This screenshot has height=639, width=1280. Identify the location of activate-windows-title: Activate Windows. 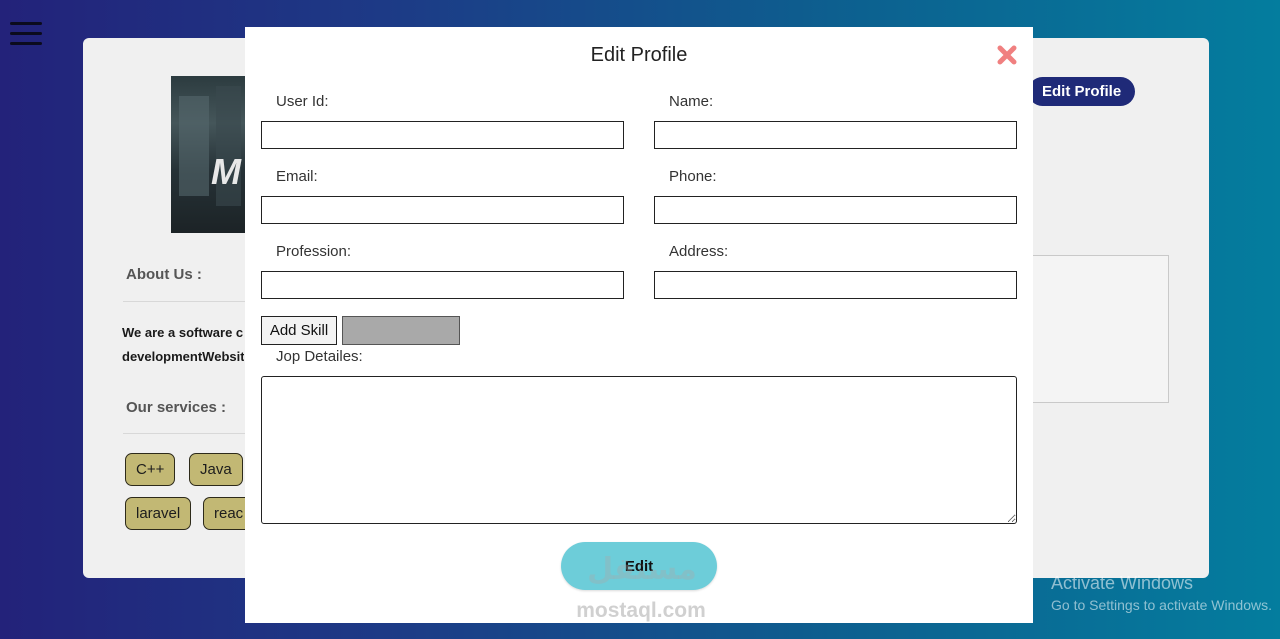
(1122, 583).